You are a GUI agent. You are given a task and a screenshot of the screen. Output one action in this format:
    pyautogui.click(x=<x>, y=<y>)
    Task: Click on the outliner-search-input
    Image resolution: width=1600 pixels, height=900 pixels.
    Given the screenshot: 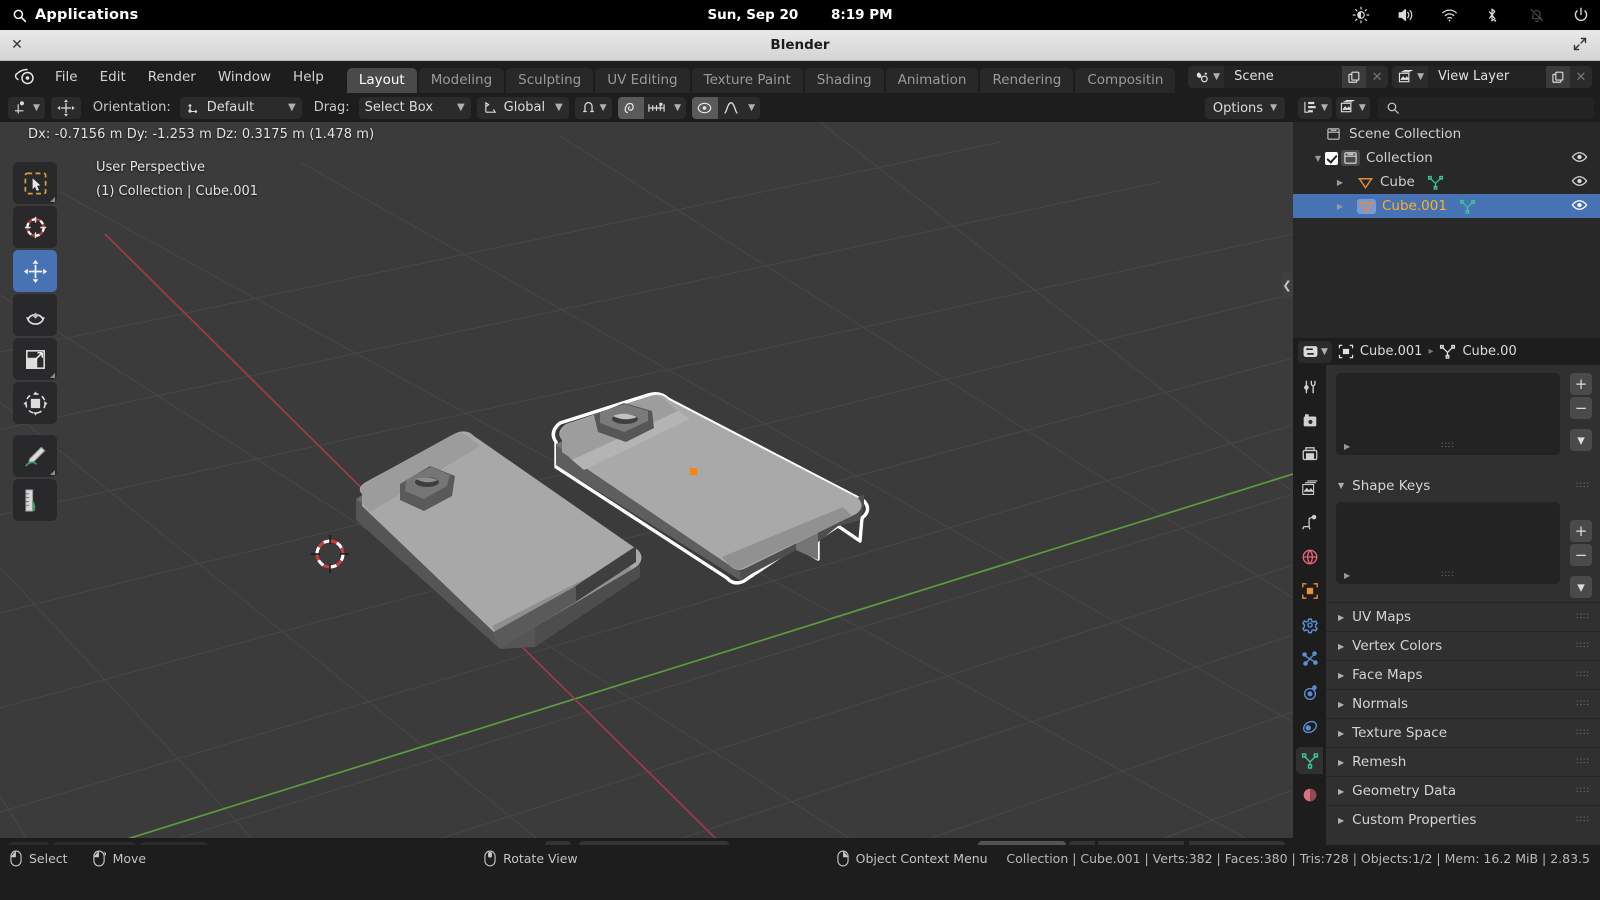 What is the action you would take?
    pyautogui.click(x=1485, y=107)
    